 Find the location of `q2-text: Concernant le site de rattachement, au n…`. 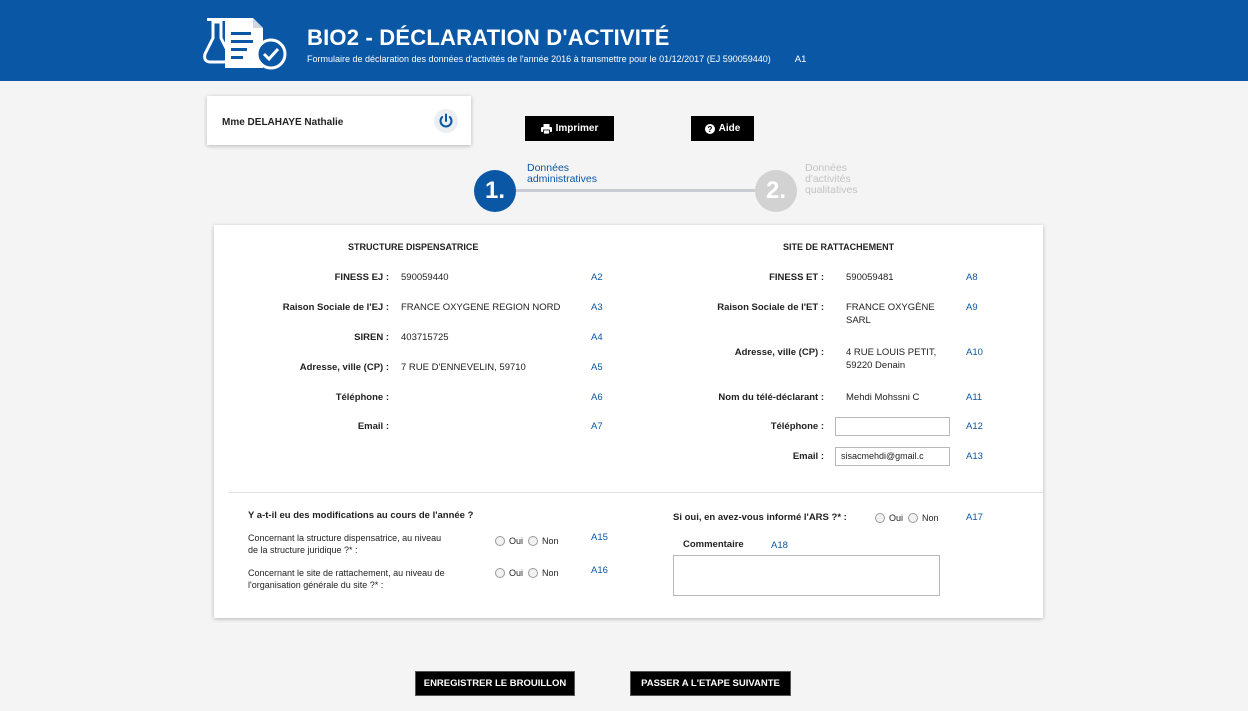

q2-text: Concernant le site de rattachement, au n… is located at coordinates (346, 579).